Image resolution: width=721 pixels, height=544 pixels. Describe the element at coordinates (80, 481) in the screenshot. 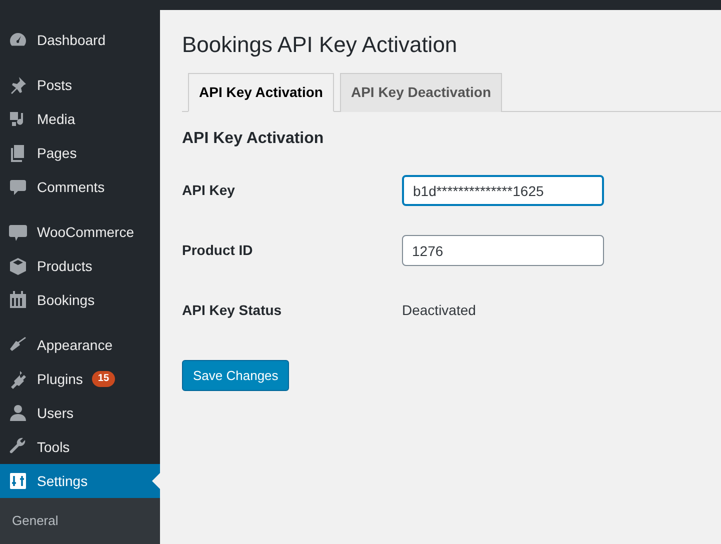

I see `menu-item: Settings` at that location.